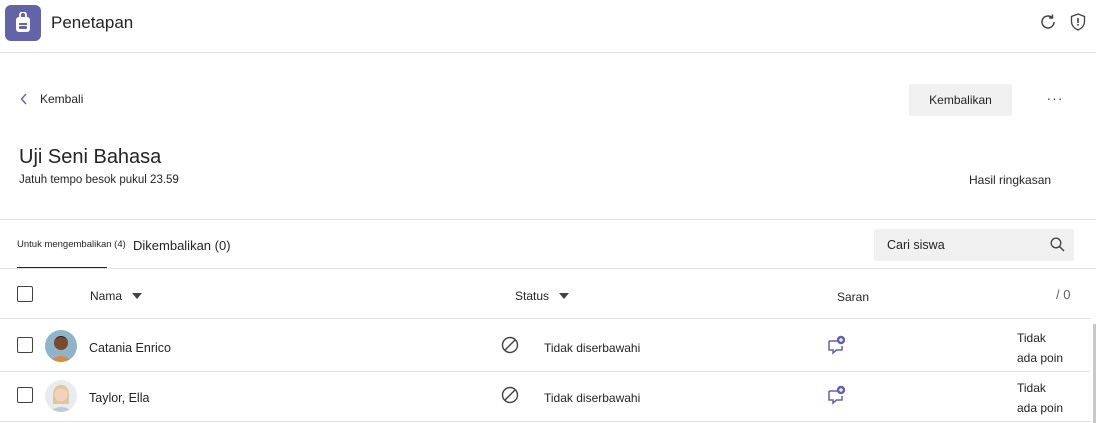 The height and width of the screenshot is (423, 1096). I want to click on summary-results-link: Hasil ringkasan, so click(1010, 180).